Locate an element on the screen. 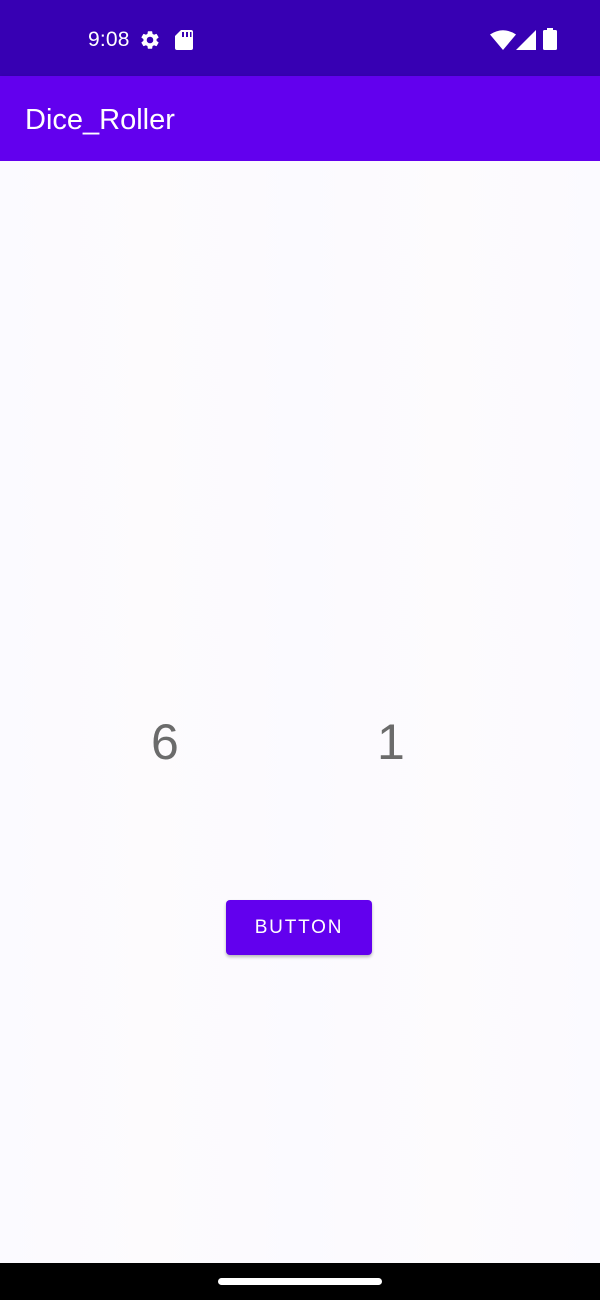 Image resolution: width=600 pixels, height=1300 pixels. right-die-value: 1 is located at coordinates (391, 742).